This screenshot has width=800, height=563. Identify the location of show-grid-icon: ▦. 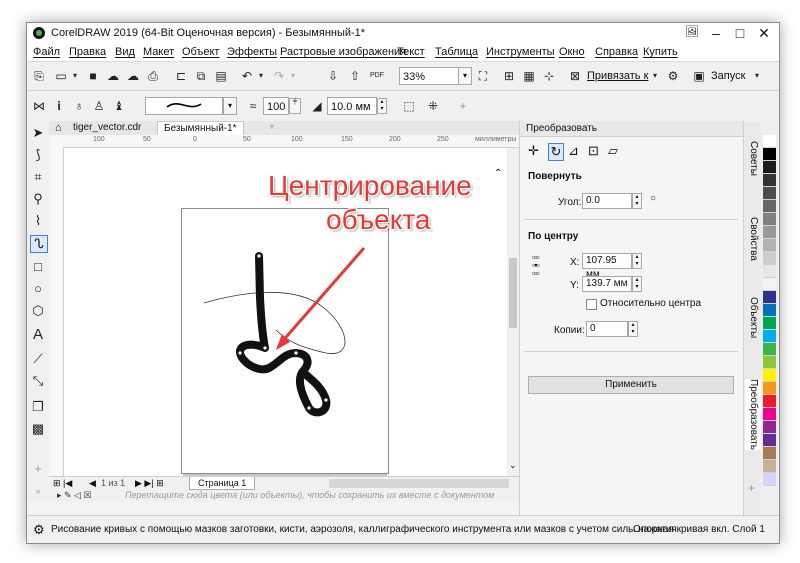
(529, 76).